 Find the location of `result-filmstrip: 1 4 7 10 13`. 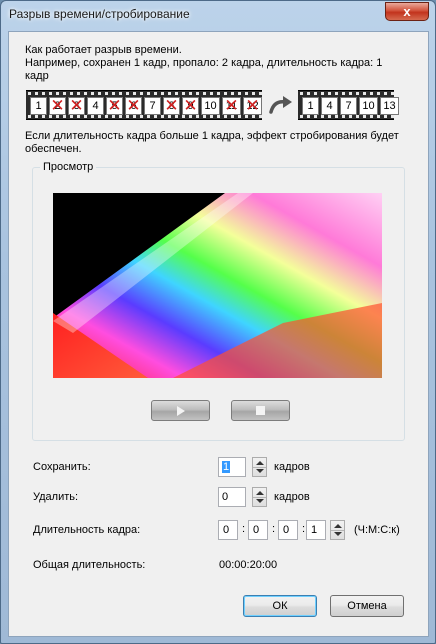

result-filmstrip: 1 4 7 10 13 is located at coordinates (348, 105).